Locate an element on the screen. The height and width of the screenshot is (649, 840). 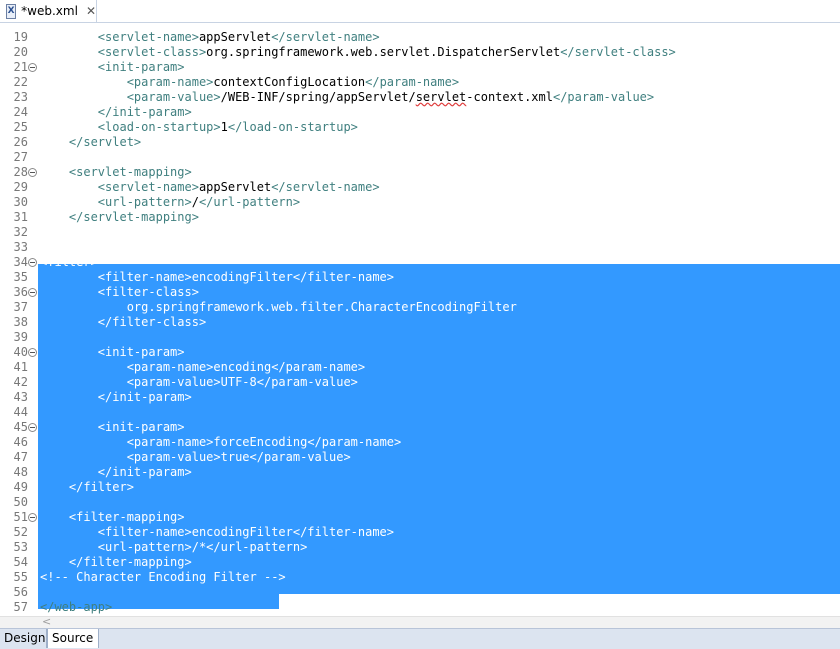
line-number: 33 is located at coordinates (20, 247).